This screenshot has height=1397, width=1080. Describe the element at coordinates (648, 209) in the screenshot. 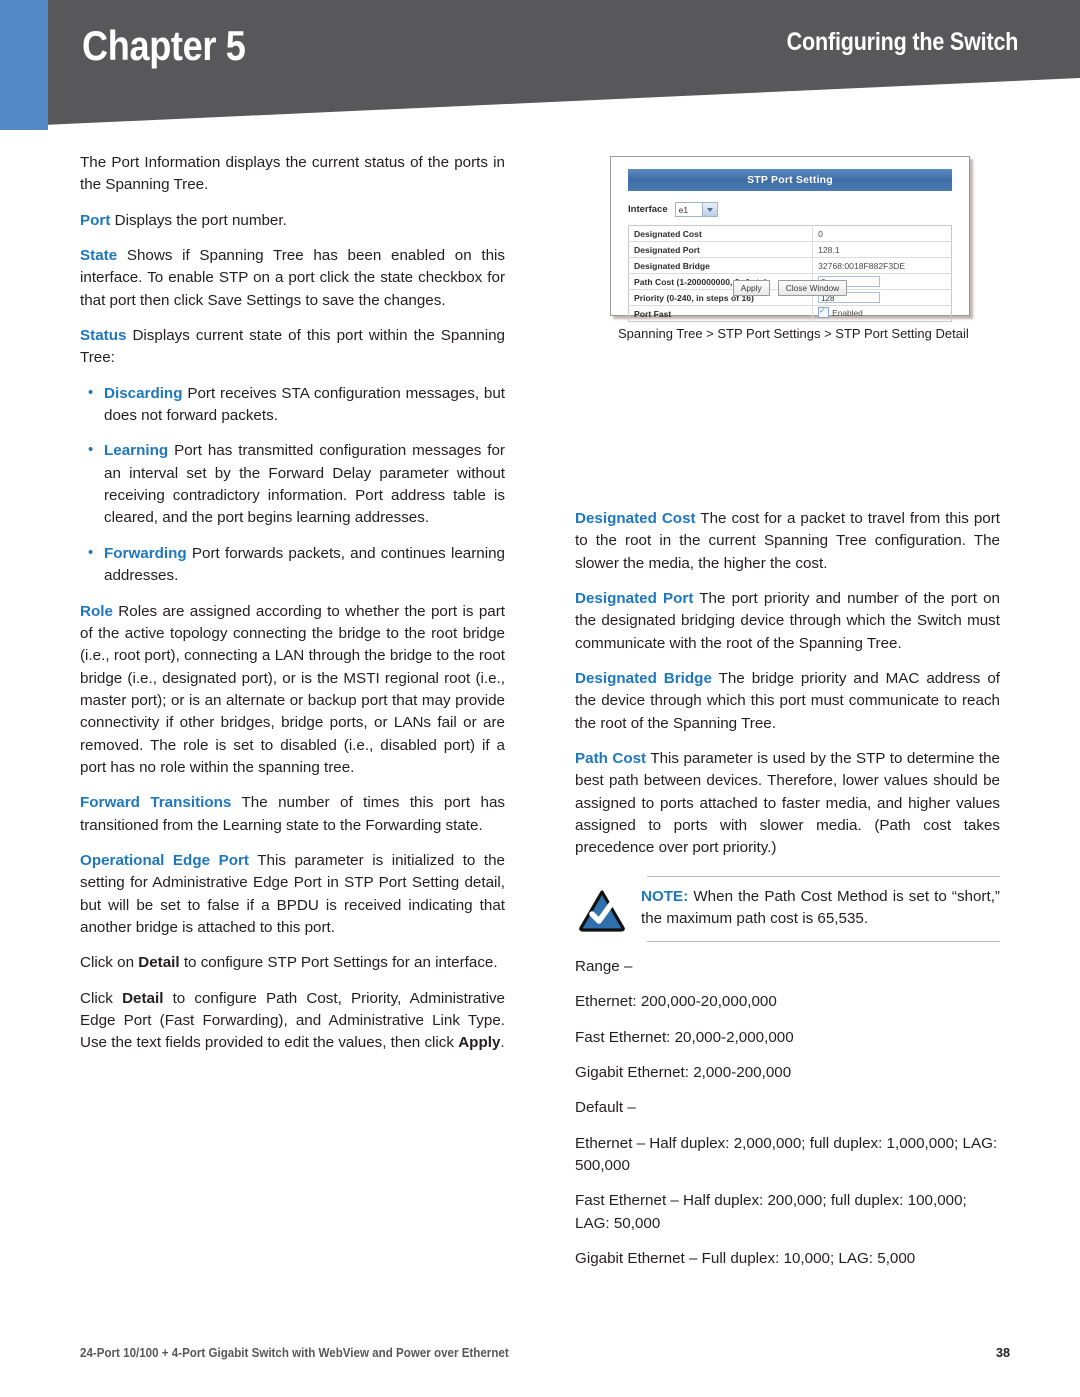

I see `interface-label: Interface` at that location.